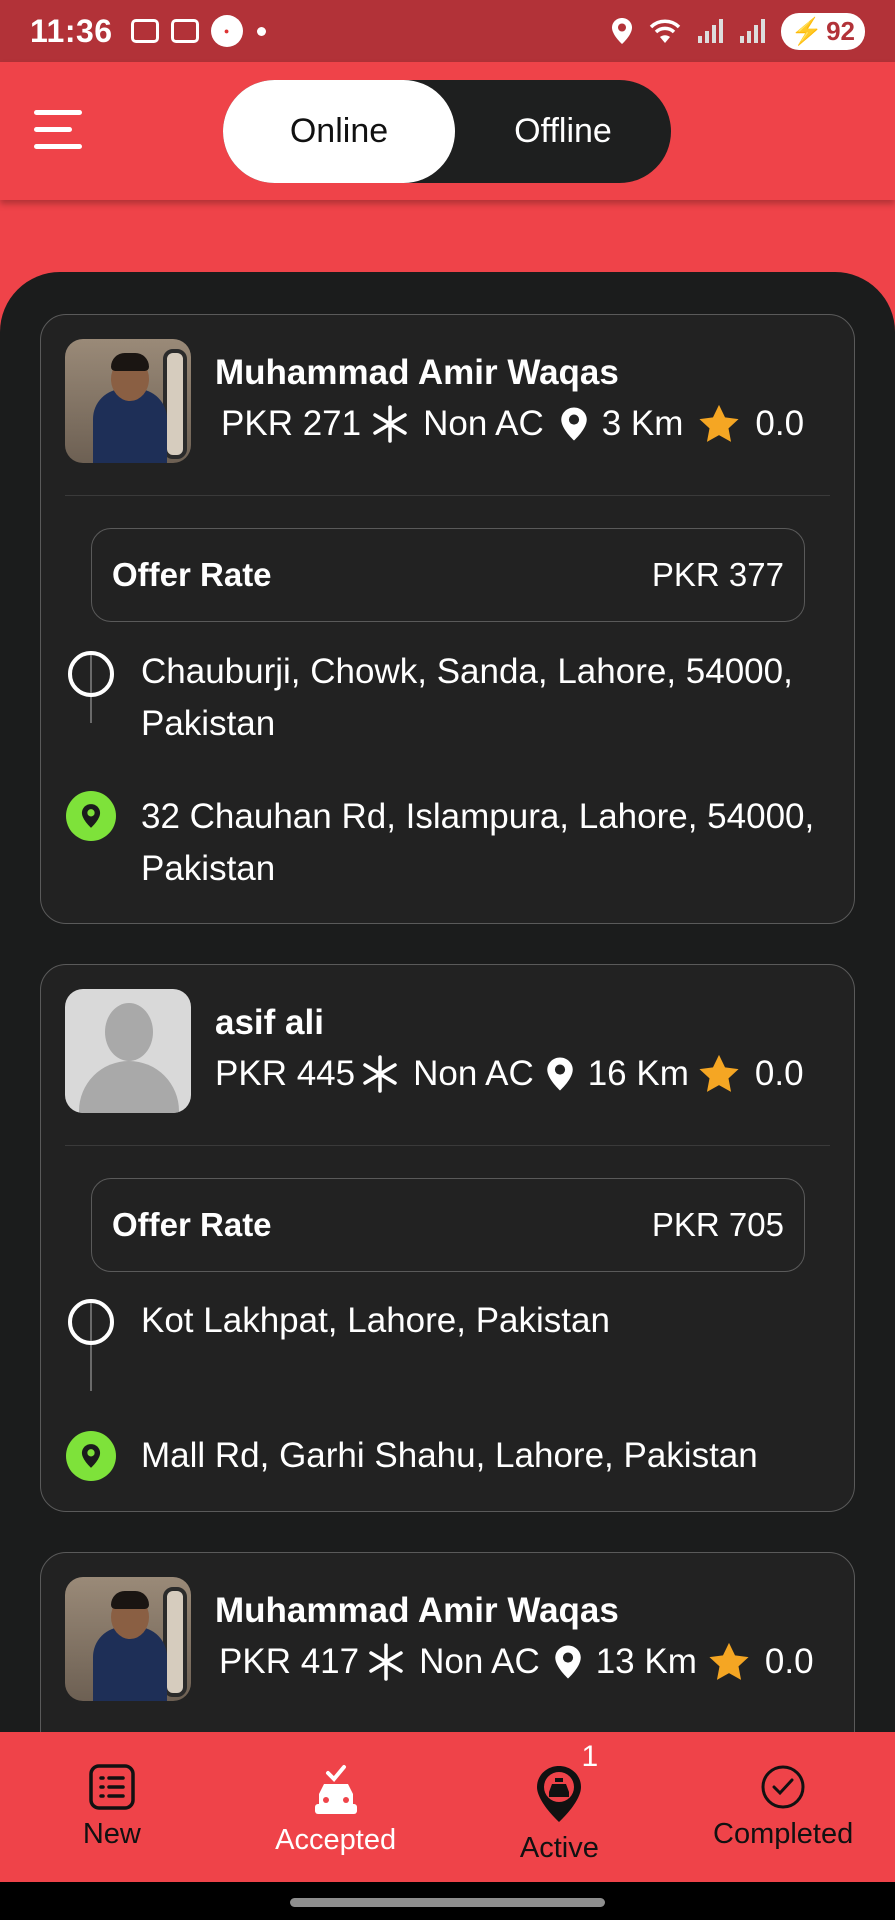  I want to click on nav-item-new: New, so click(112, 1807).